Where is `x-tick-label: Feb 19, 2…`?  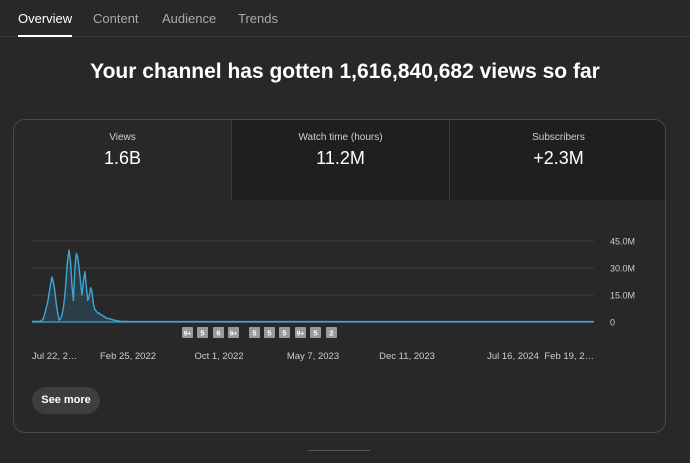
x-tick-label: Feb 19, 2… is located at coordinates (569, 356).